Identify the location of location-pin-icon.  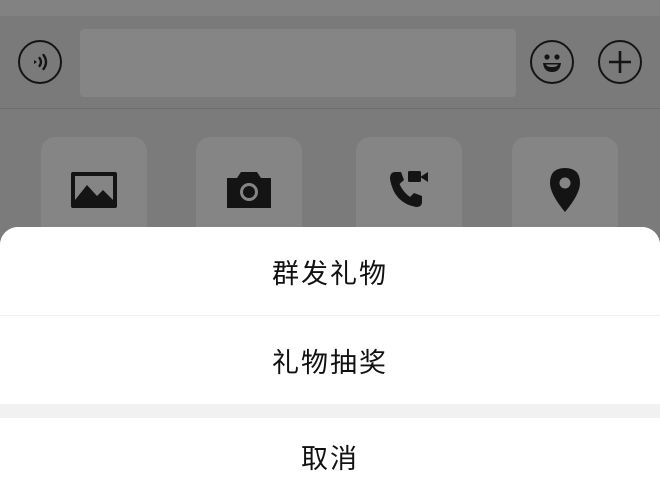
(565, 190).